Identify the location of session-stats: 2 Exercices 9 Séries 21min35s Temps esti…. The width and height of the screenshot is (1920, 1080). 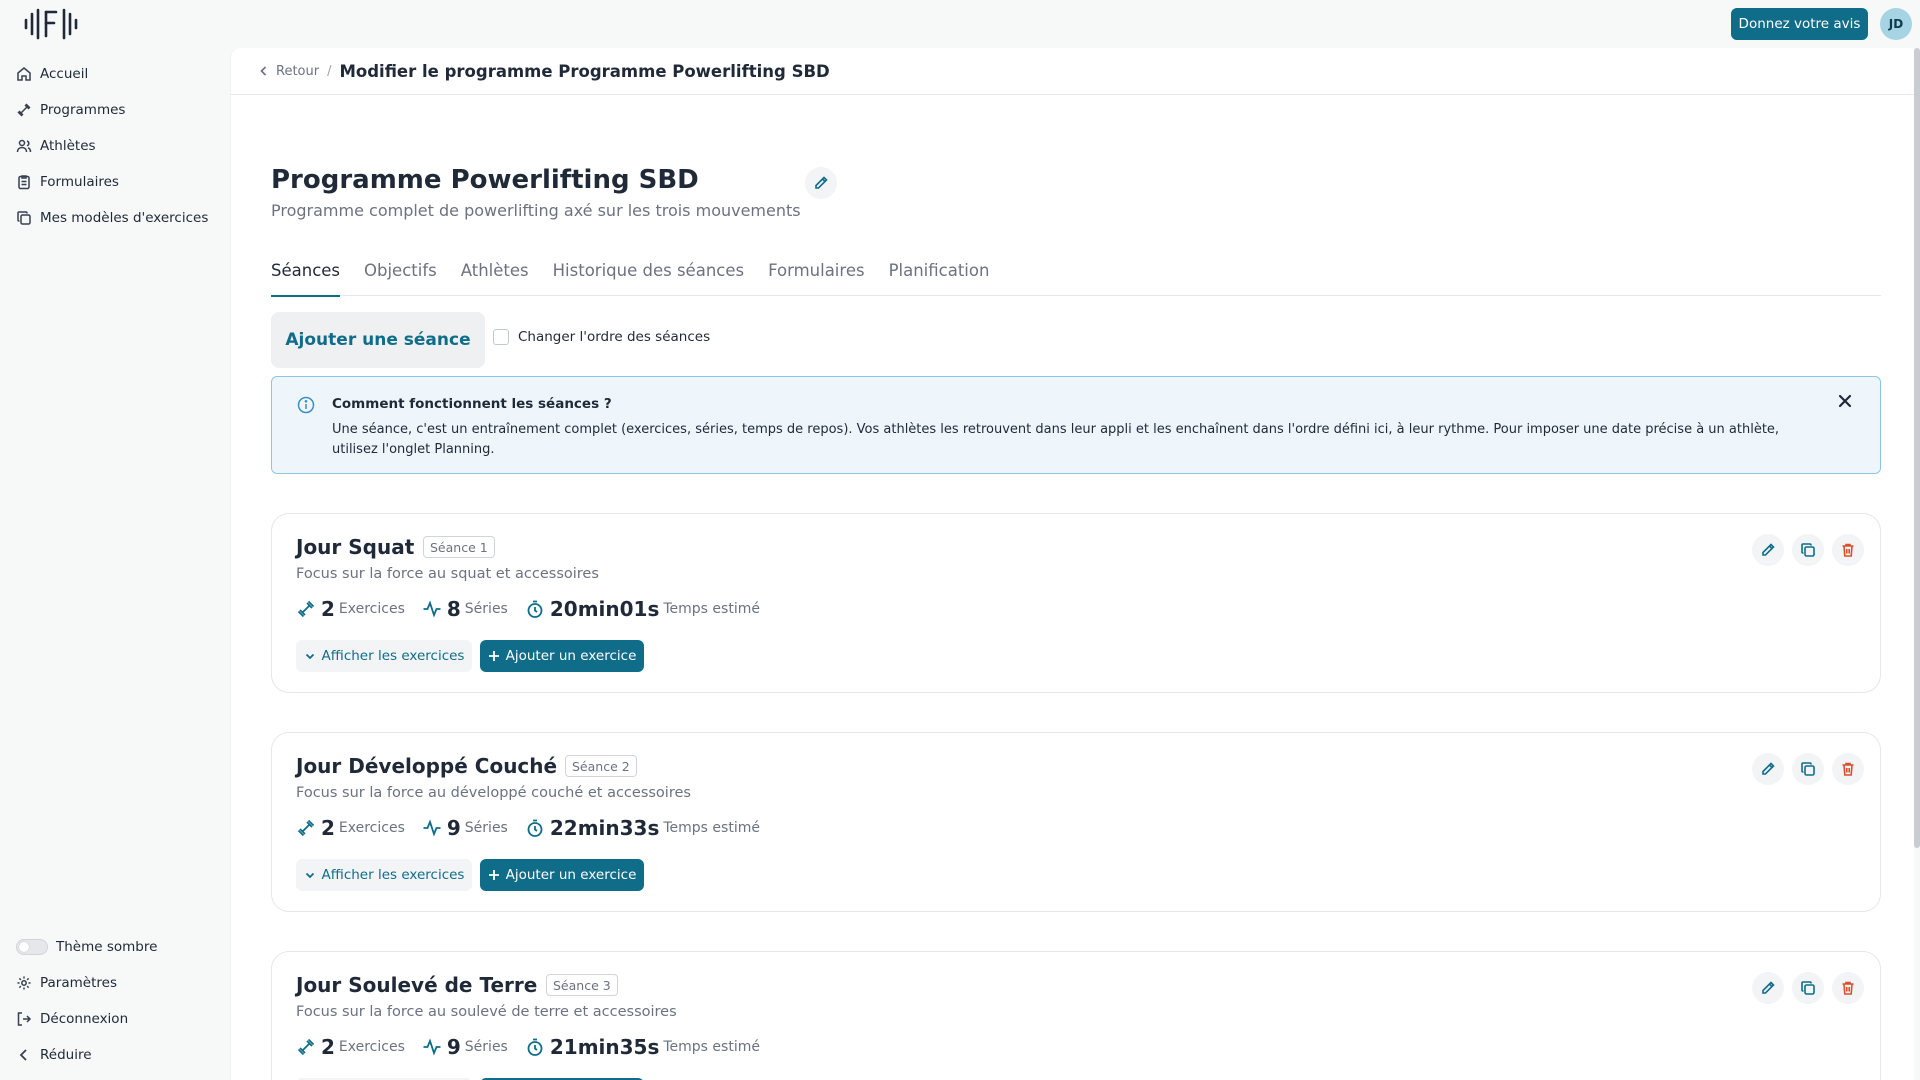
(536, 1047).